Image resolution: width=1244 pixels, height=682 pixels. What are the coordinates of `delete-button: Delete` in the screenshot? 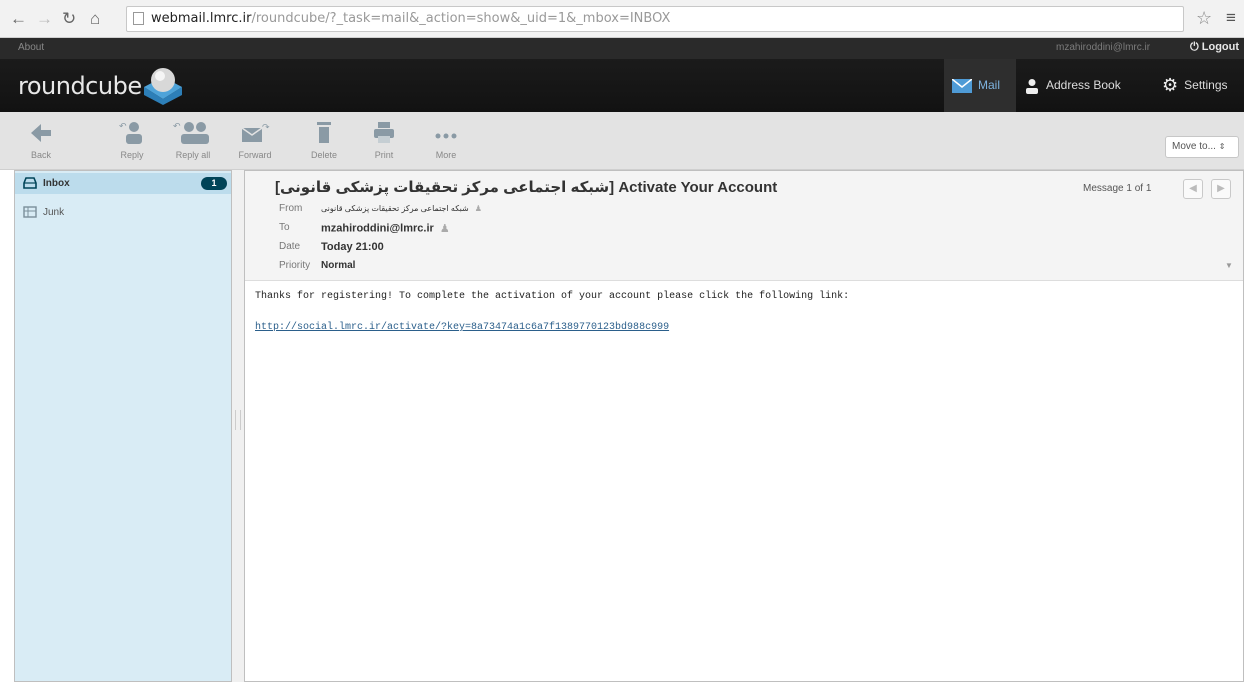 It's located at (324, 140).